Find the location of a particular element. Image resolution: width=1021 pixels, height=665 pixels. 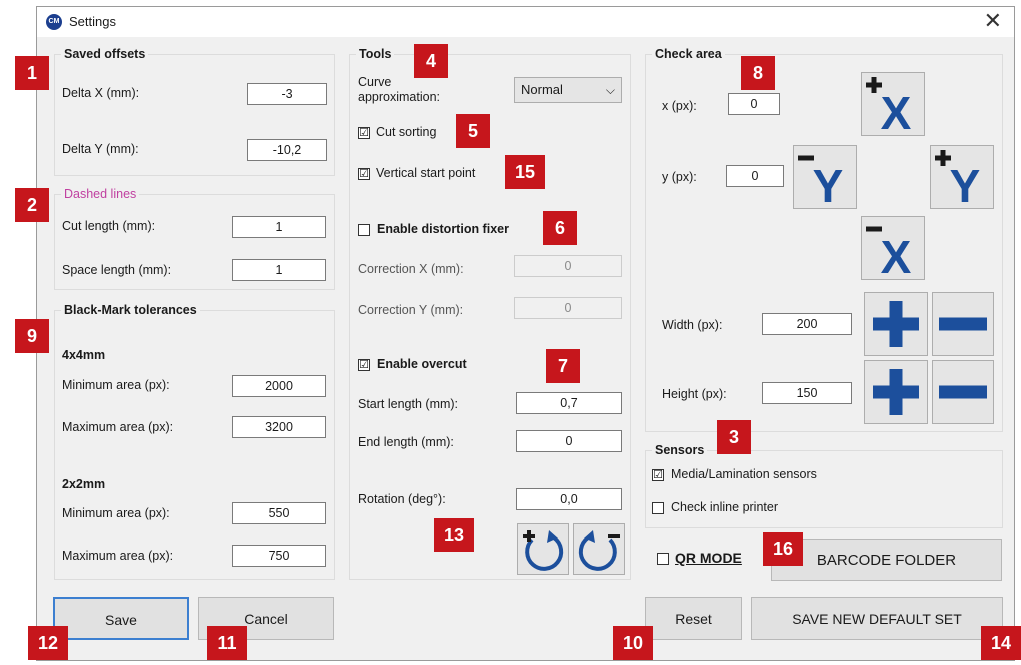

check-area-title: Check area is located at coordinates (688, 54).